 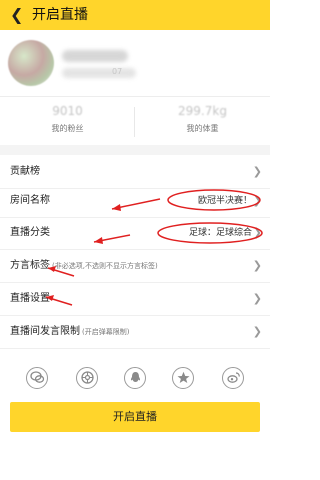 What do you see at coordinates (37, 378) in the screenshot?
I see `wechat-icon` at bounding box center [37, 378].